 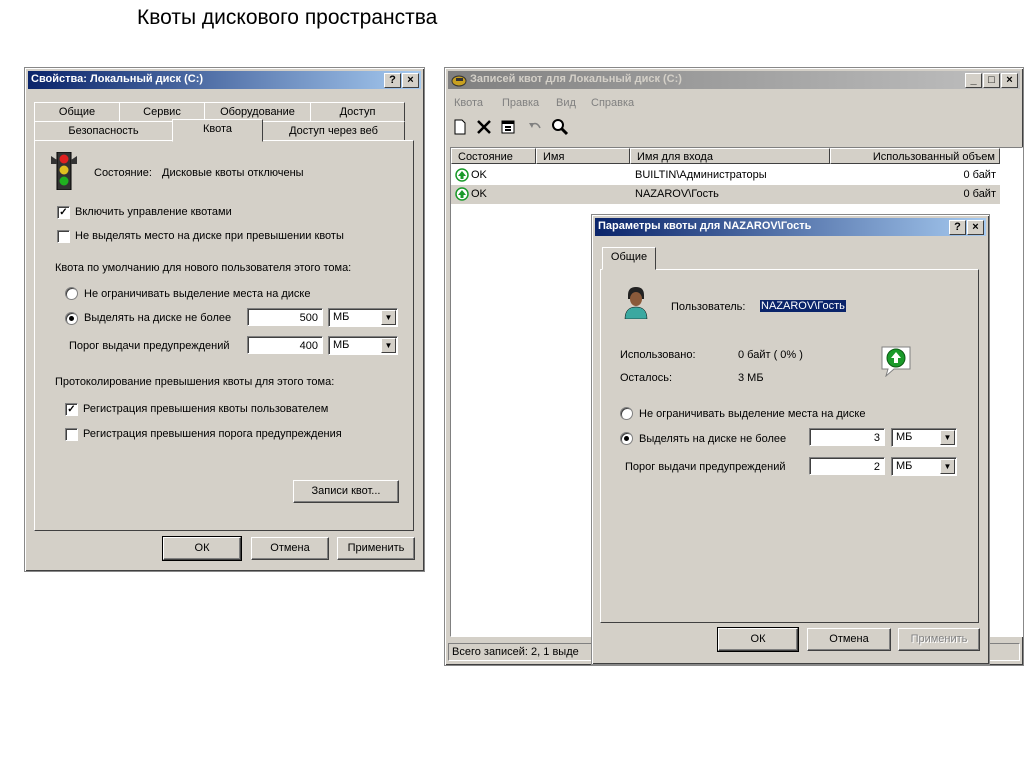 What do you see at coordinates (515, 652) in the screenshot?
I see `statusbar-text: Всего записей: 2, 1 выде` at bounding box center [515, 652].